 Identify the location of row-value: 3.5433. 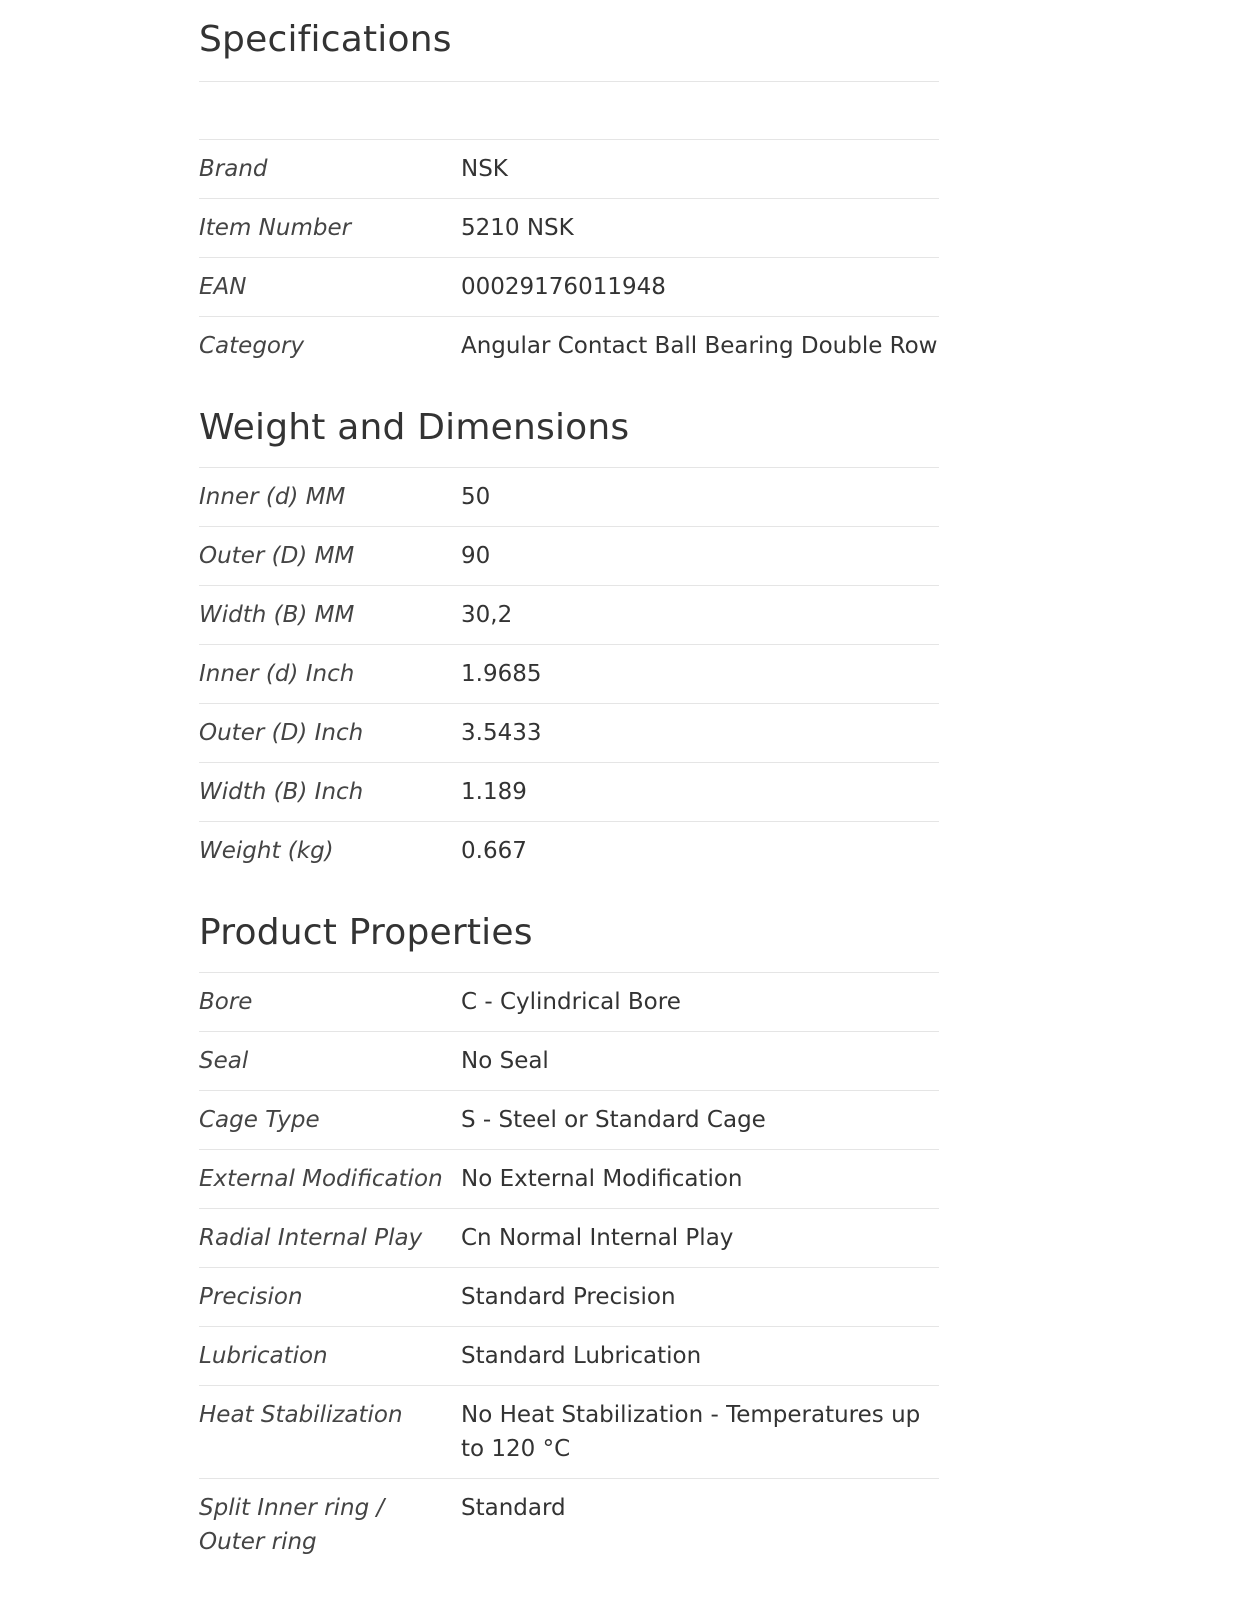
(700, 733).